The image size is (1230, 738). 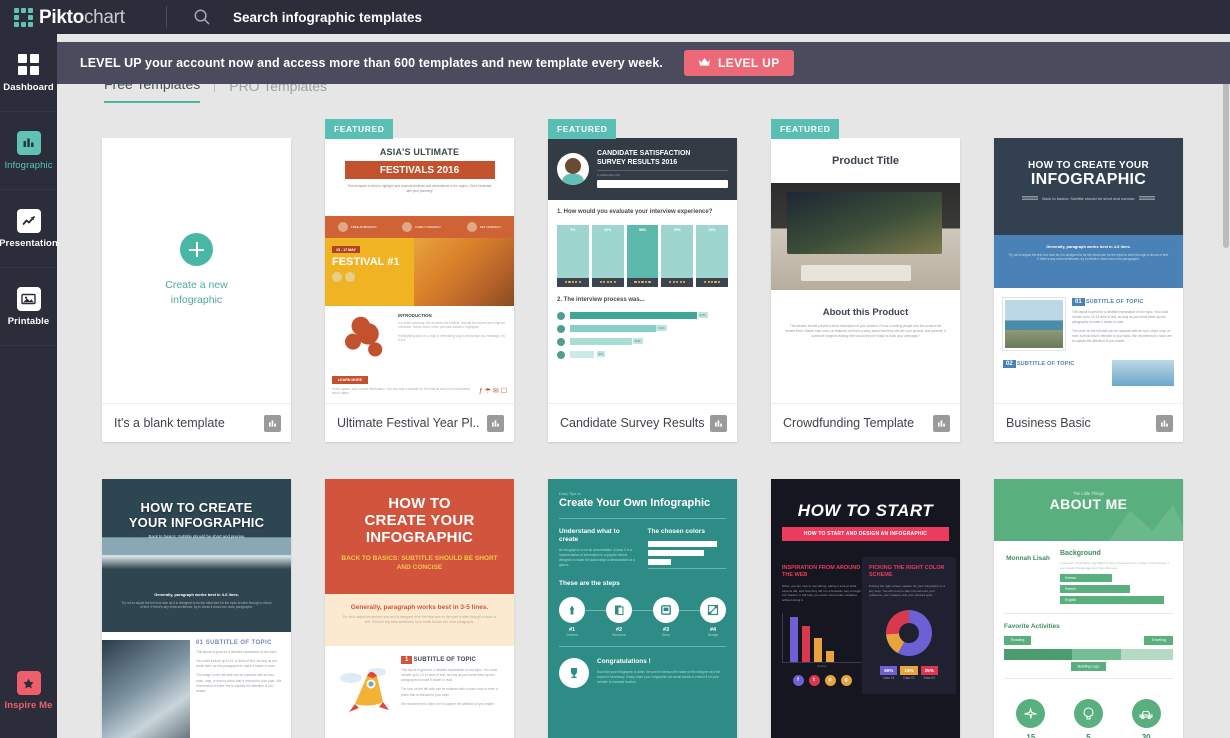 I want to click on line-chart-icon, so click(x=28, y=220).